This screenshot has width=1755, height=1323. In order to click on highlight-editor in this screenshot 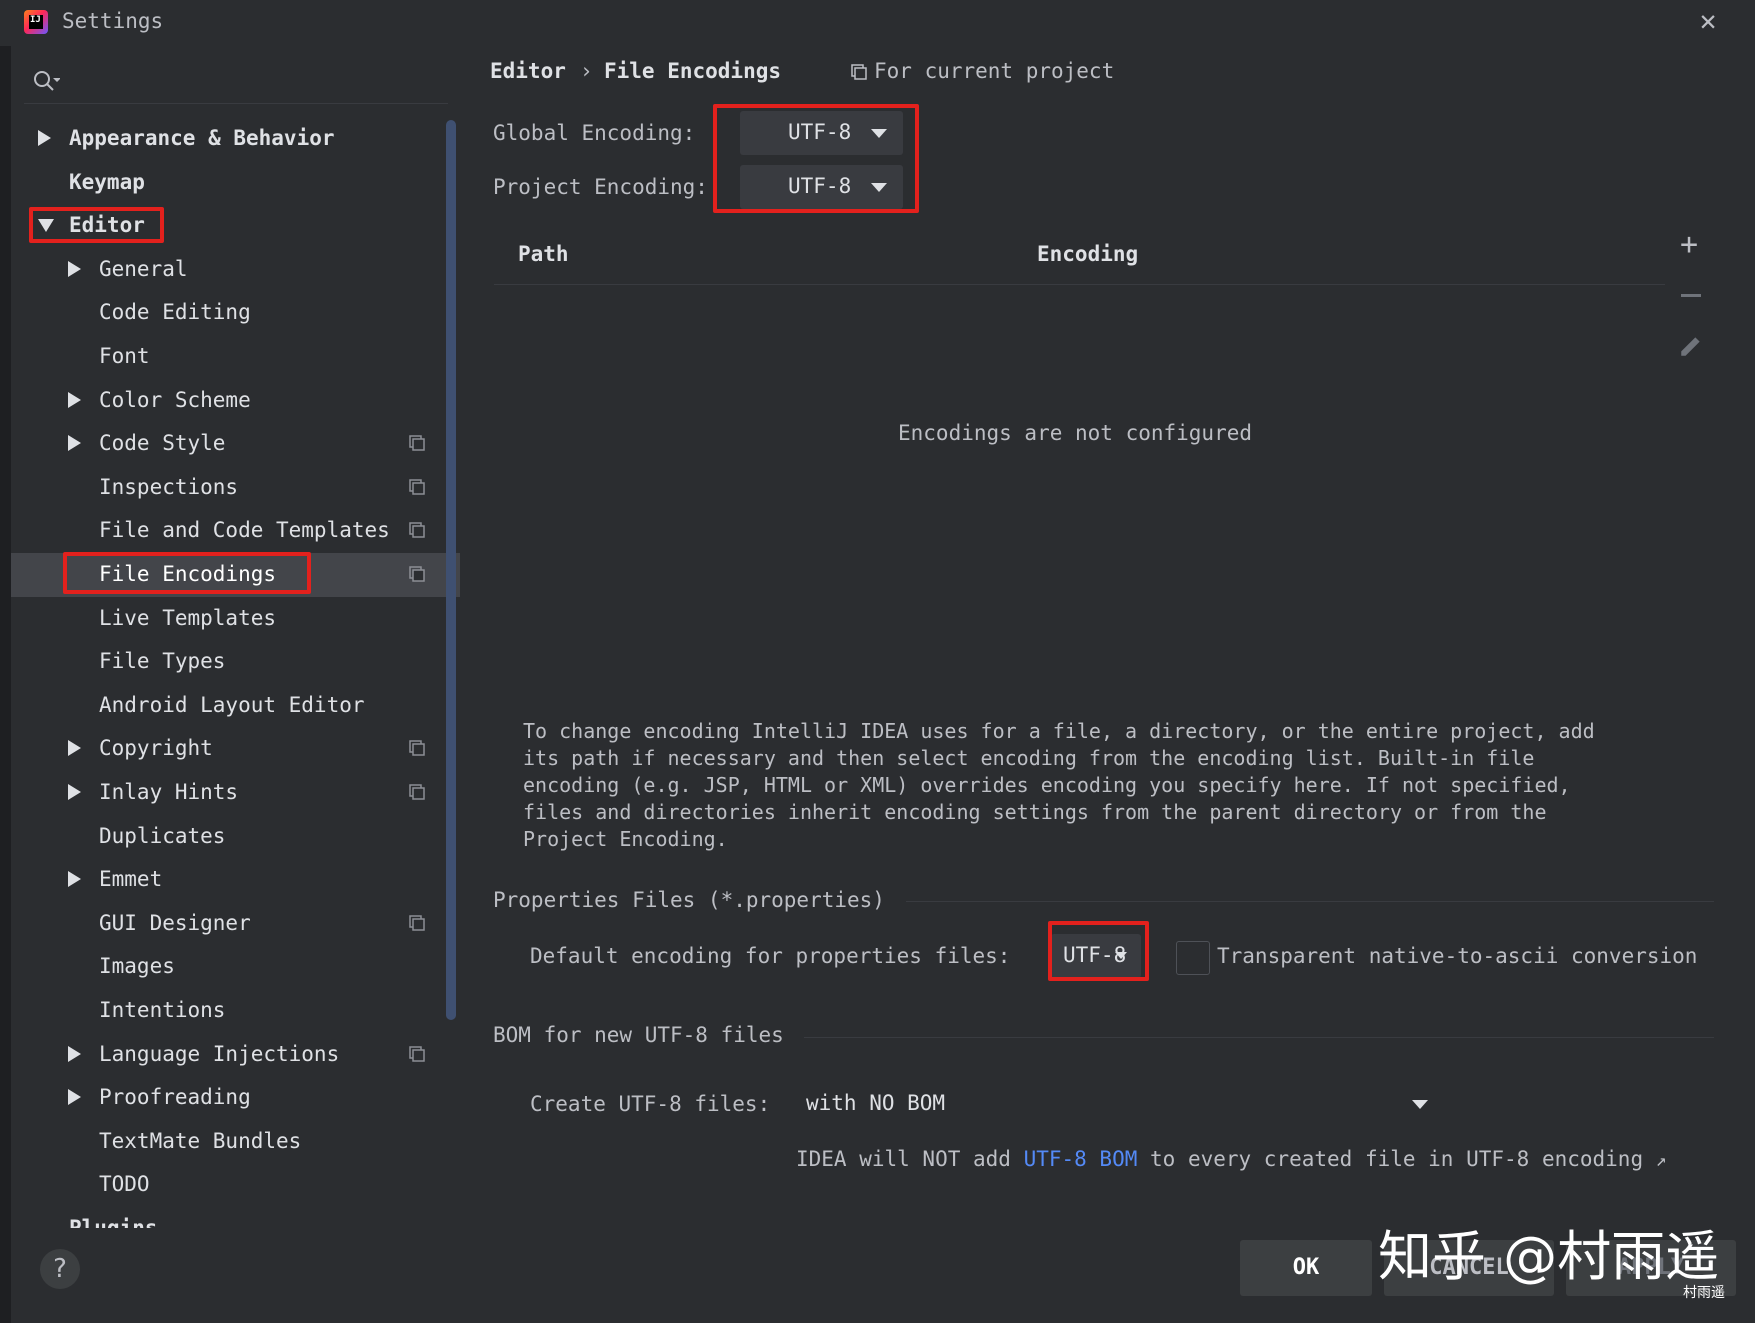, I will do `click(96, 225)`.